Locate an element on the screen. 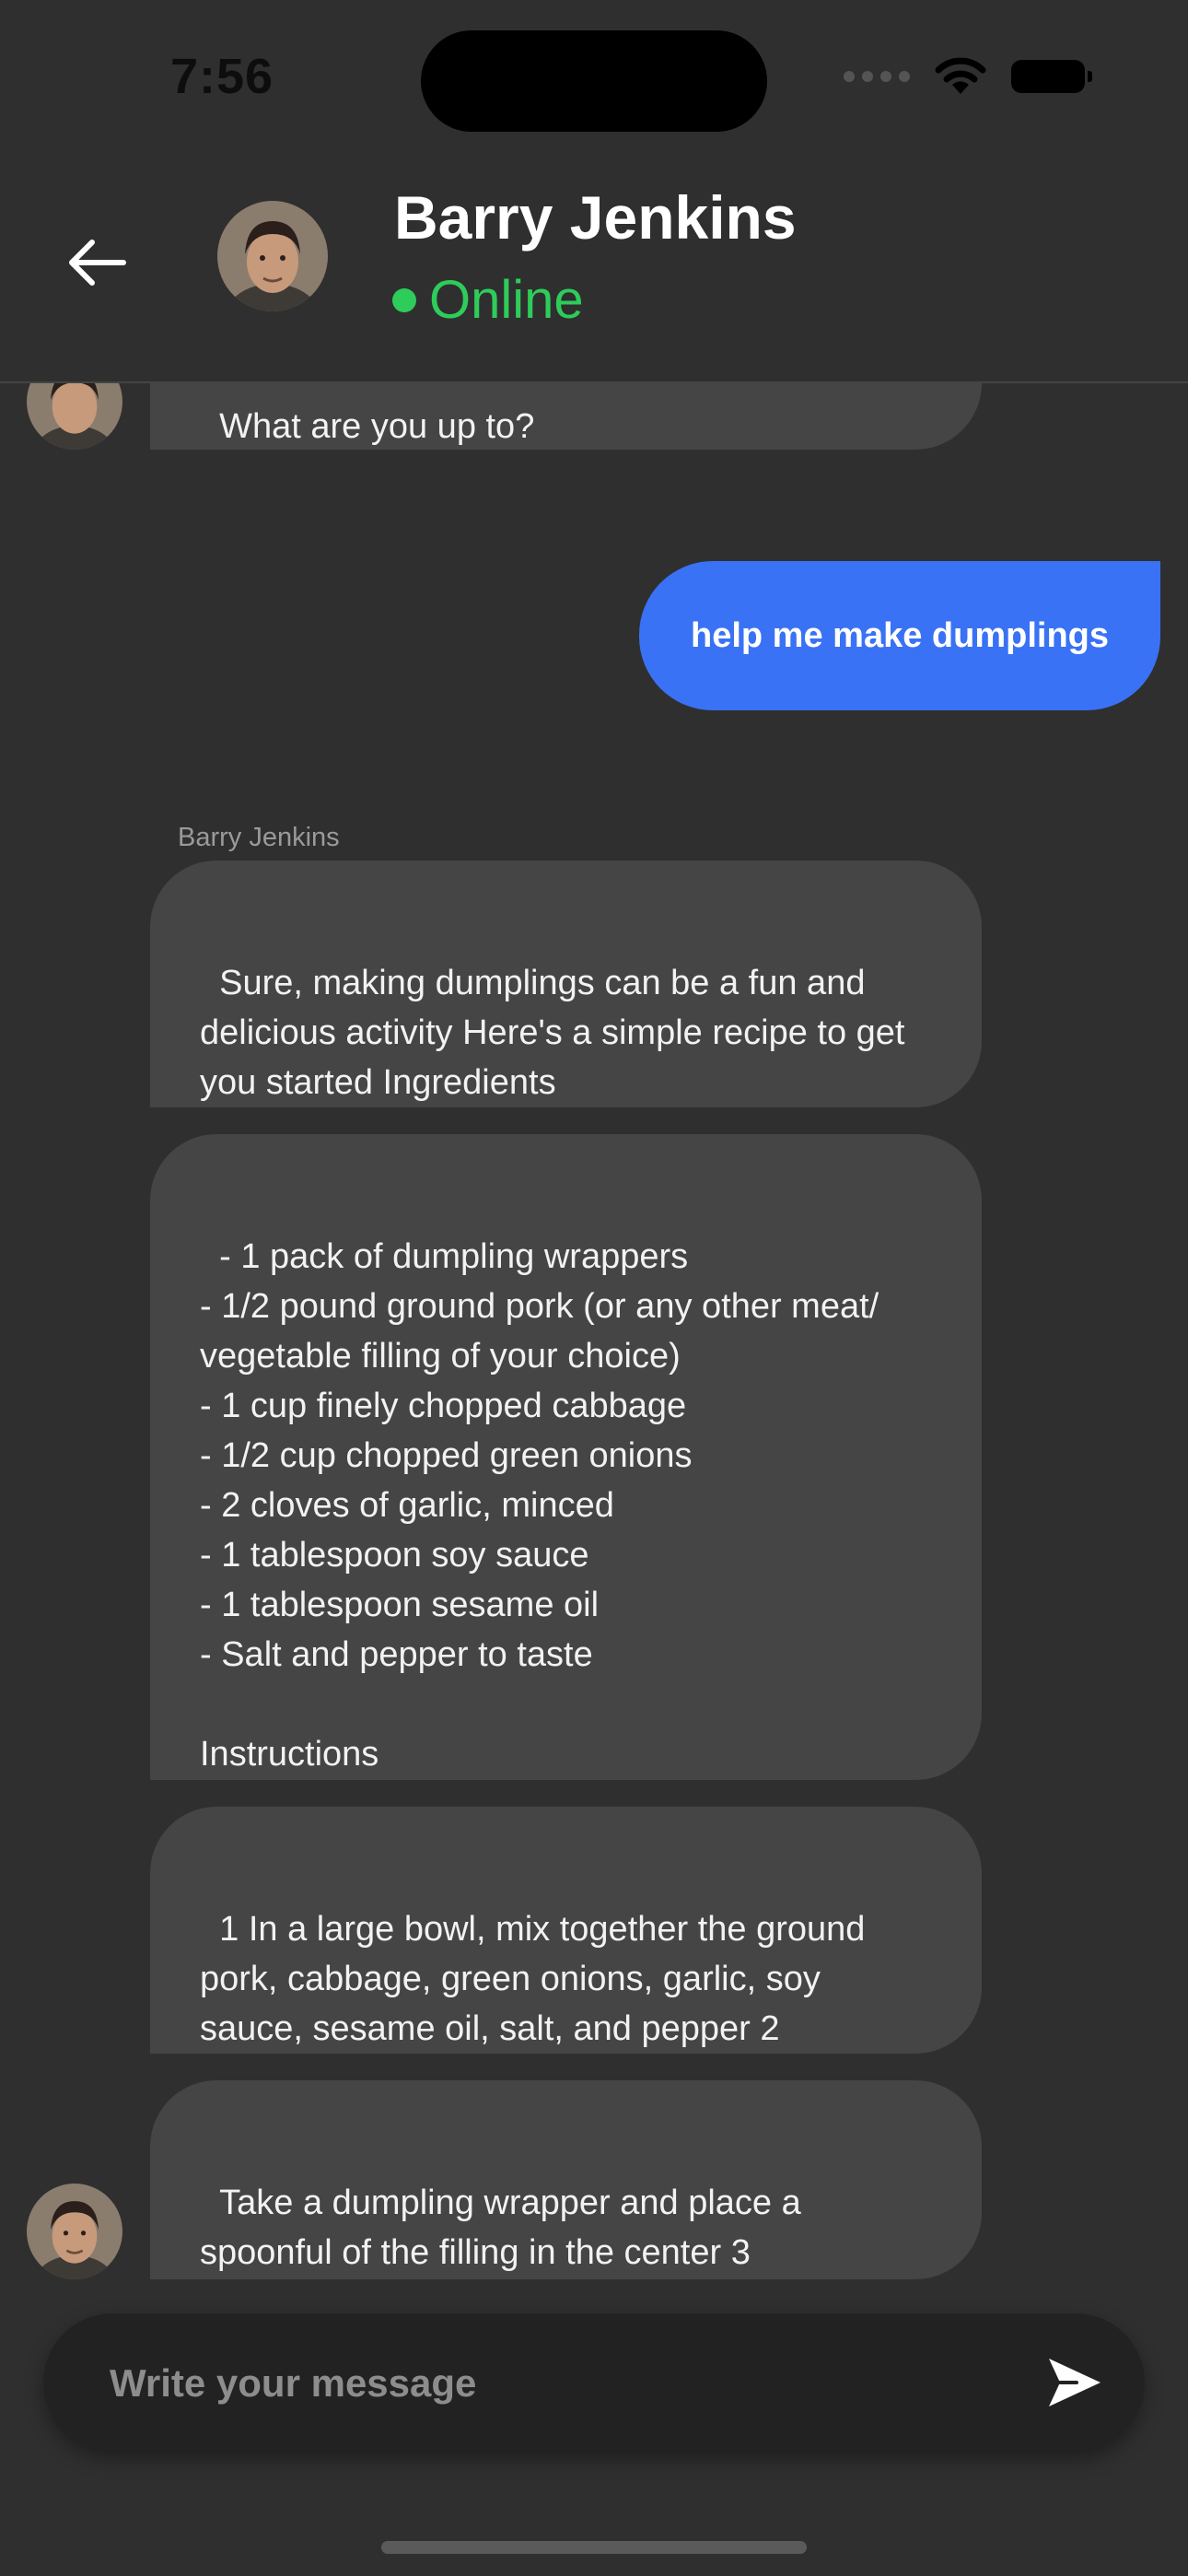 Image resolution: width=1188 pixels, height=2576 pixels. status-icons is located at coordinates (968, 76).